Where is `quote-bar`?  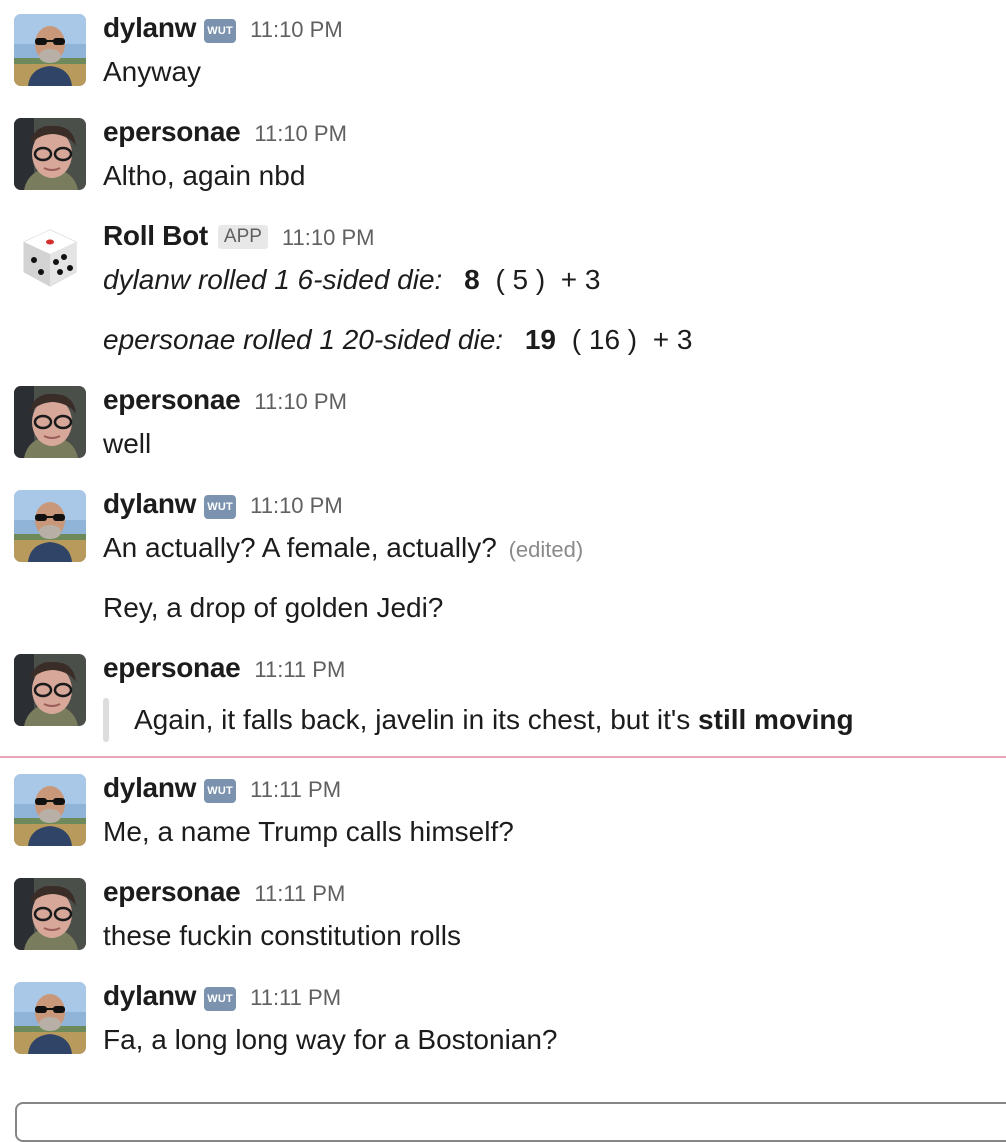
quote-bar is located at coordinates (106, 720).